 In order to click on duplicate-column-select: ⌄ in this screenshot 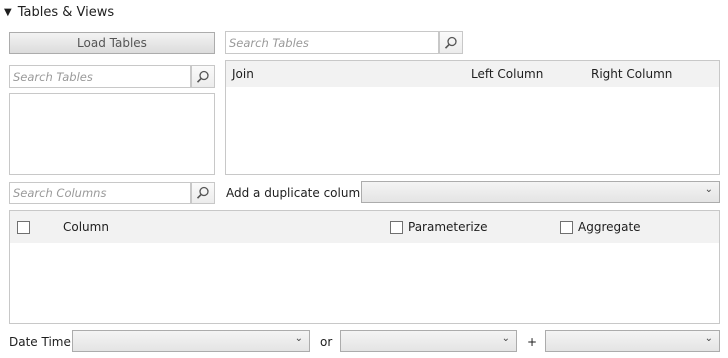, I will do `click(540, 192)`.